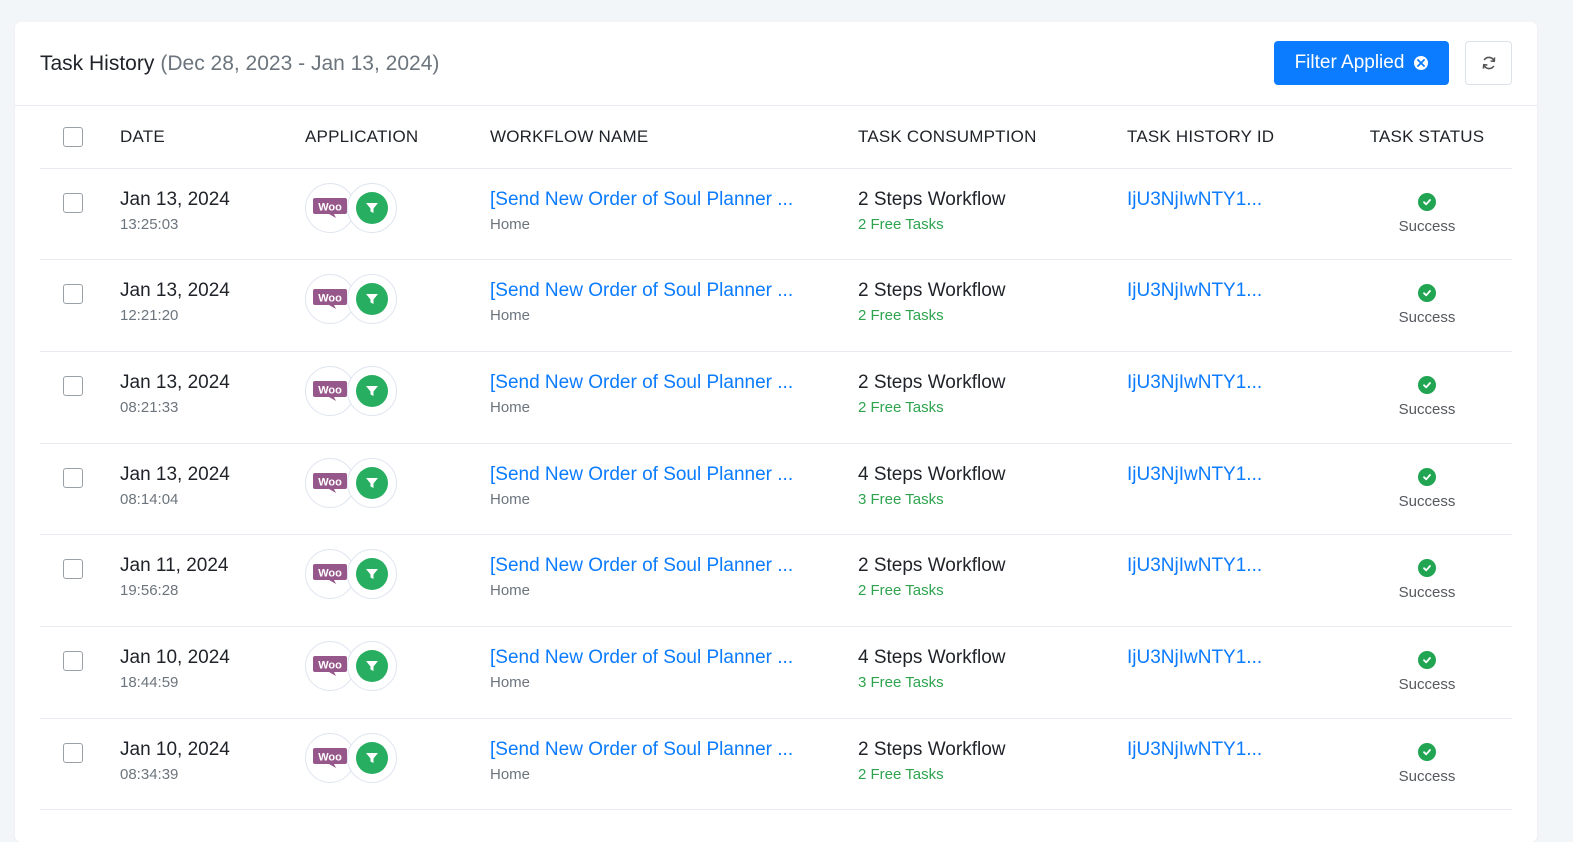  What do you see at coordinates (397, 137) in the screenshot?
I see `col-application: APPLICATION` at bounding box center [397, 137].